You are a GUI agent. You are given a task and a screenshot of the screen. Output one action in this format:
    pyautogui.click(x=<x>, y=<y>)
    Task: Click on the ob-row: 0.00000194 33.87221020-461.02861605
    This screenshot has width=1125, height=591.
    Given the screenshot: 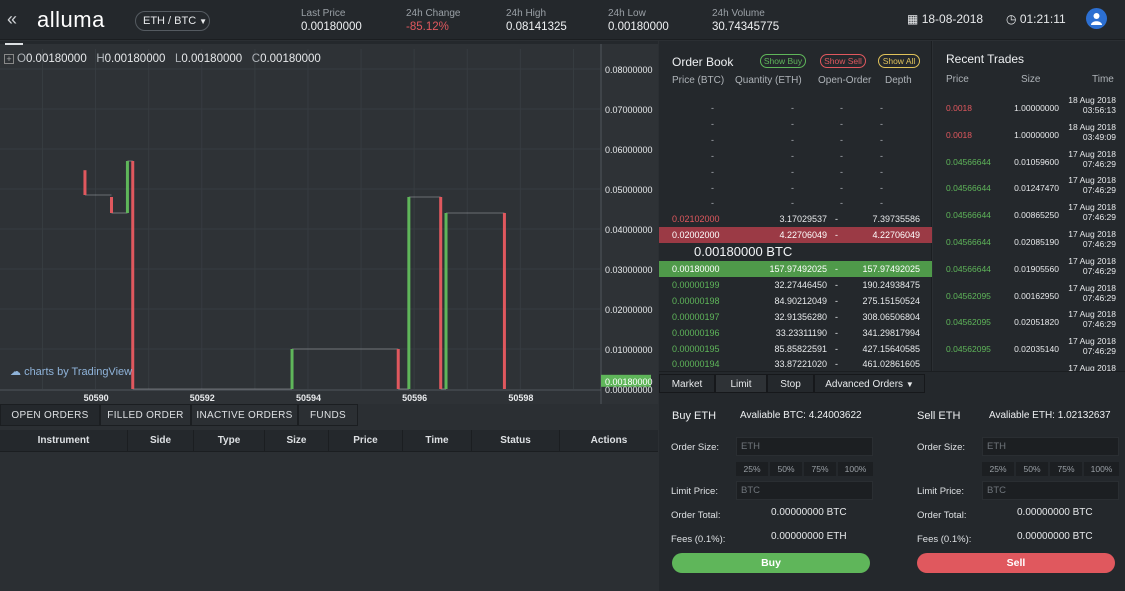 What is the action you would take?
    pyautogui.click(x=795, y=364)
    